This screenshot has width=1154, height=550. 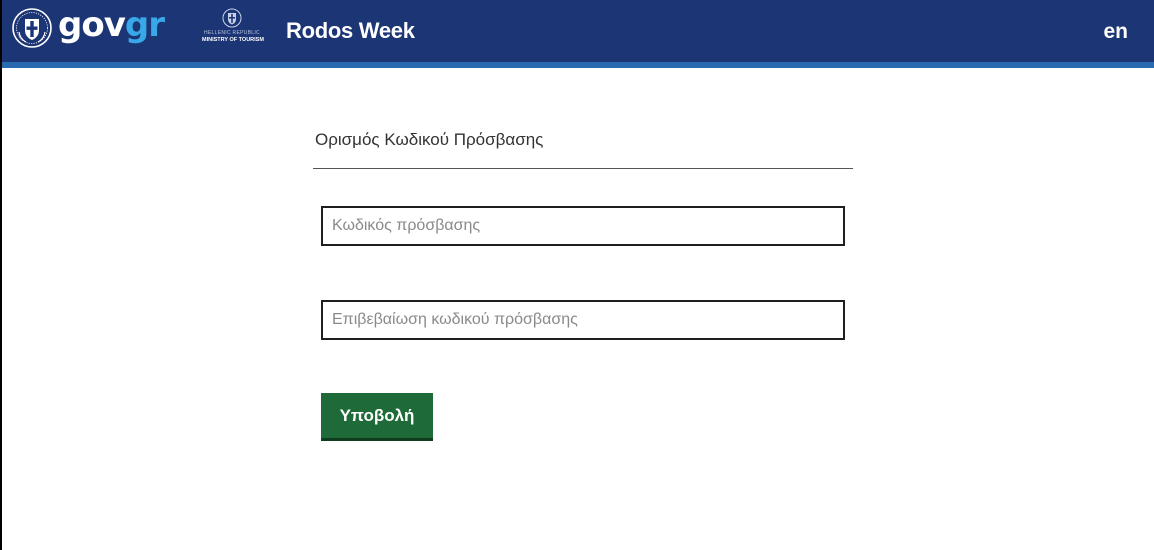 I want to click on header-accent-stripe, so click(x=578, y=65).